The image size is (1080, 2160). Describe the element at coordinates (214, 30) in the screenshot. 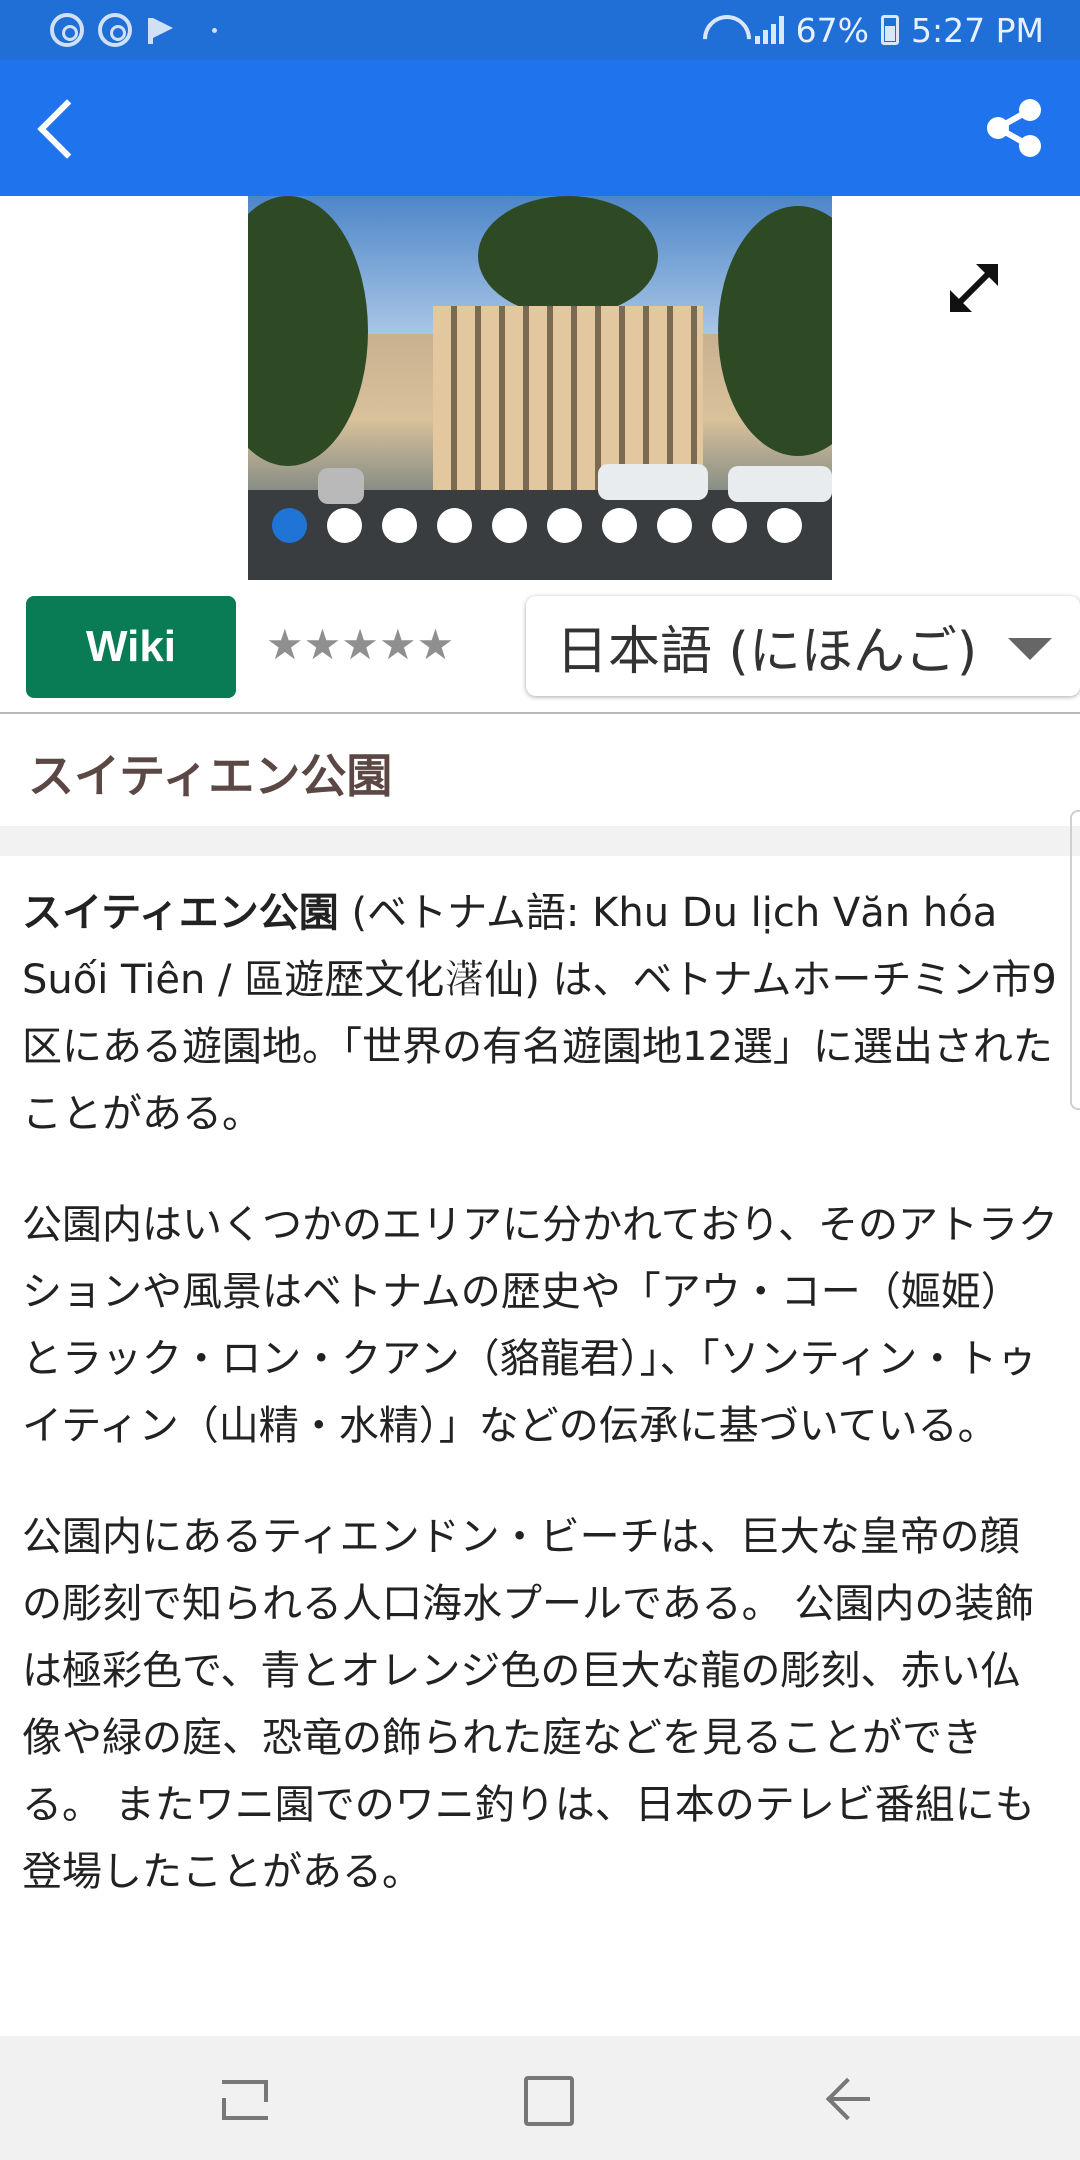

I see `more-notifications-icon` at that location.